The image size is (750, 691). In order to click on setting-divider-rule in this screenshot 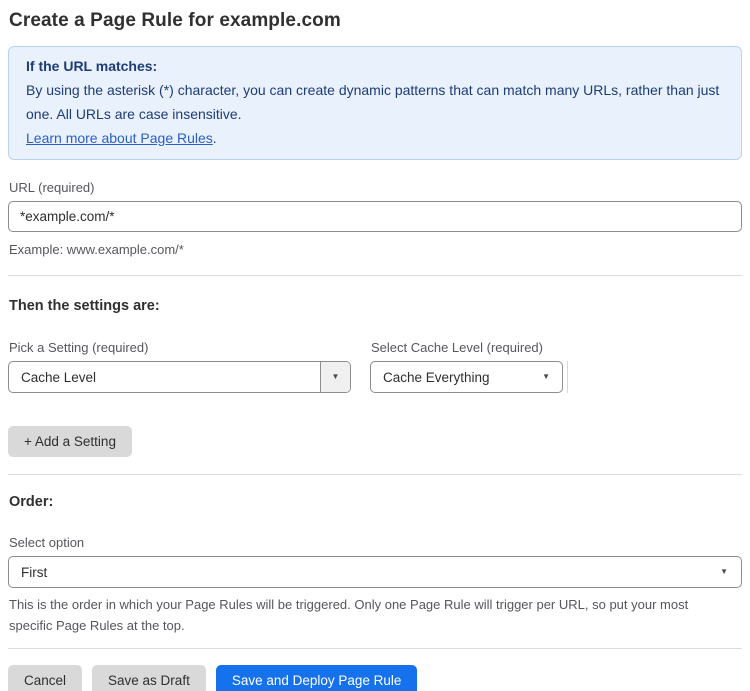, I will do `click(567, 377)`.